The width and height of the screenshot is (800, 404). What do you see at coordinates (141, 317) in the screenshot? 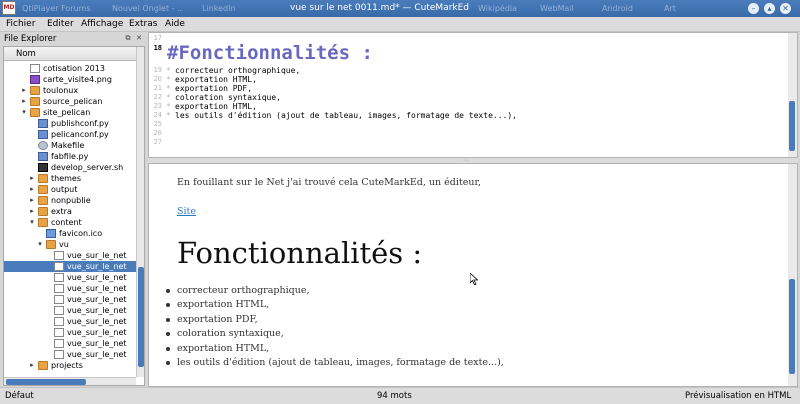
I see `tree-vertical-scroll-thumb` at bounding box center [141, 317].